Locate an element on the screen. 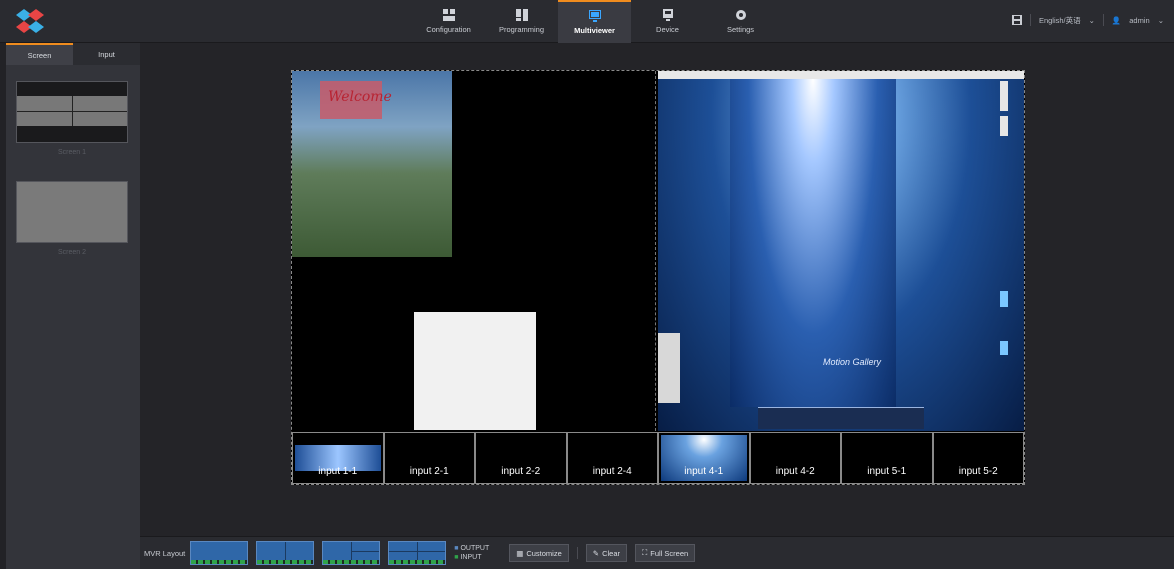  input-label: input 5-1 is located at coordinates (887, 471).